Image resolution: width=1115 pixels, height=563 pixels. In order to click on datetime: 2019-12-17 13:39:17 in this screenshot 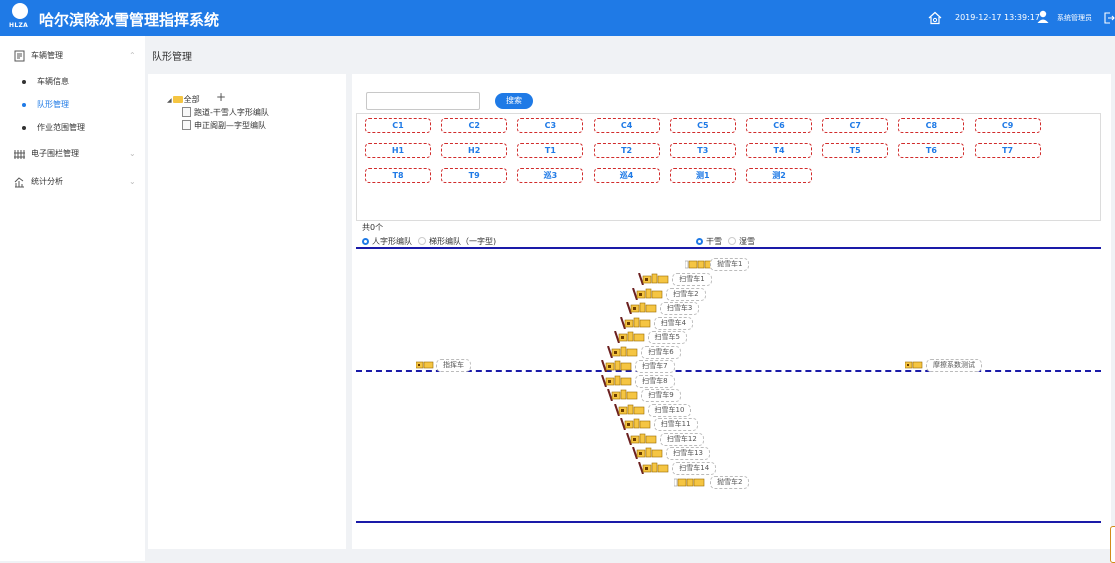, I will do `click(997, 17)`.